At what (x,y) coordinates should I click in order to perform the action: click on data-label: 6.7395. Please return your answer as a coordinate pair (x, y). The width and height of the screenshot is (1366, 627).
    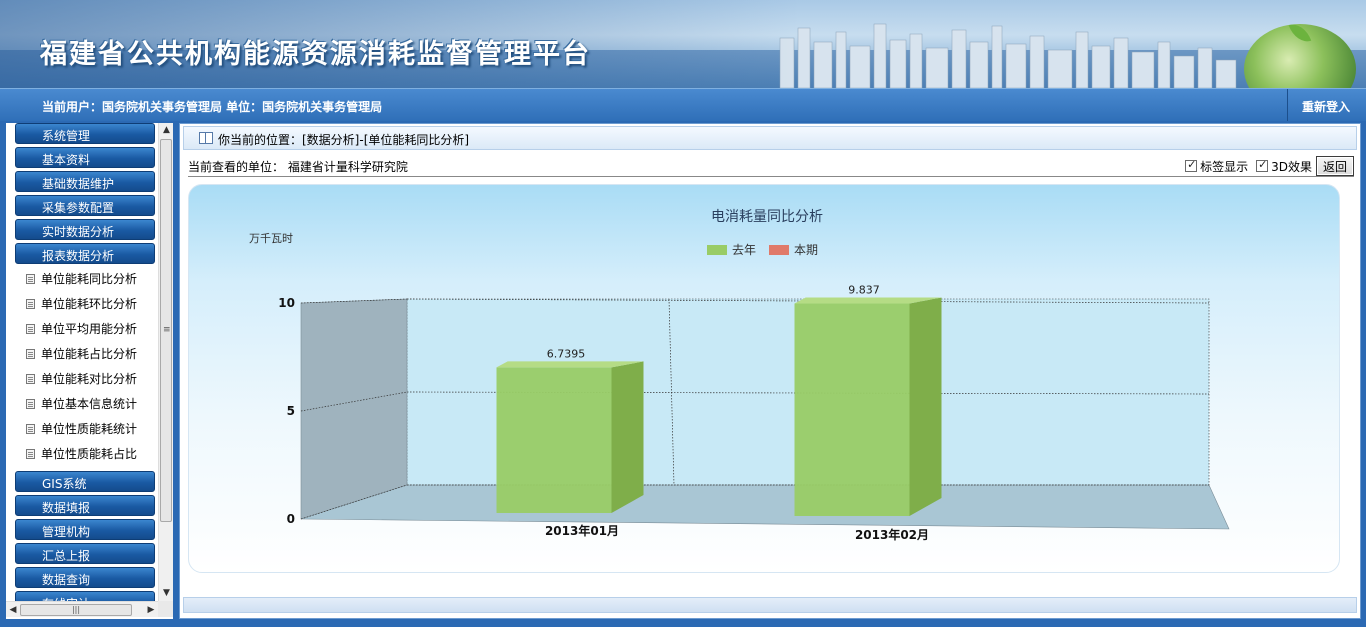
    Looking at the image, I should click on (566, 353).